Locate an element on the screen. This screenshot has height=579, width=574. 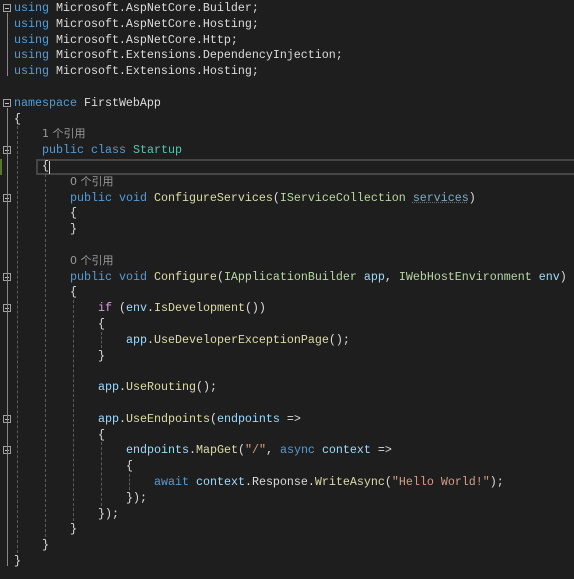
code-token: Microsoft.Extensions.Hosting; is located at coordinates (153, 71).